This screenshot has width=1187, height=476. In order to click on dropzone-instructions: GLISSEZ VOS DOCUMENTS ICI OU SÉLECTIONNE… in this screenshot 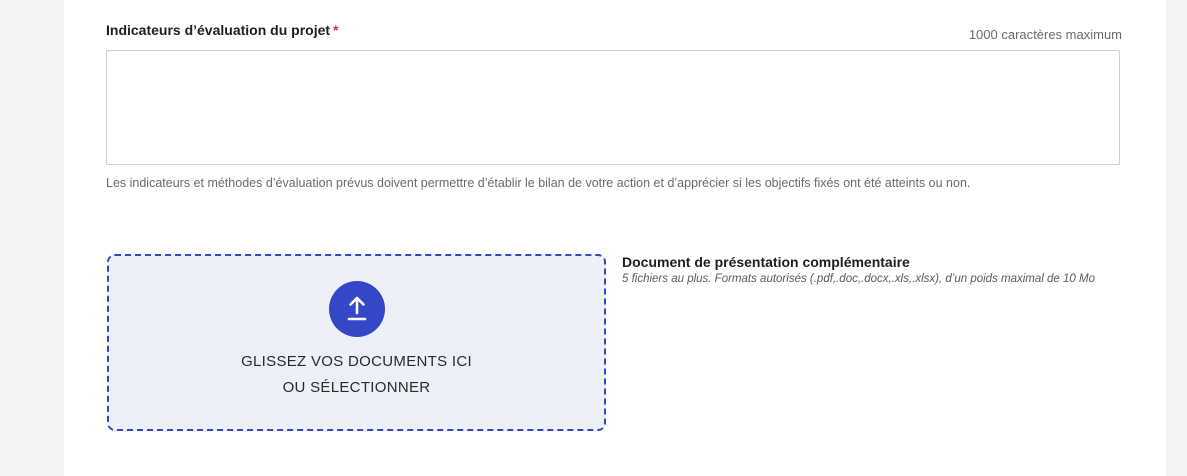, I will do `click(356, 375)`.